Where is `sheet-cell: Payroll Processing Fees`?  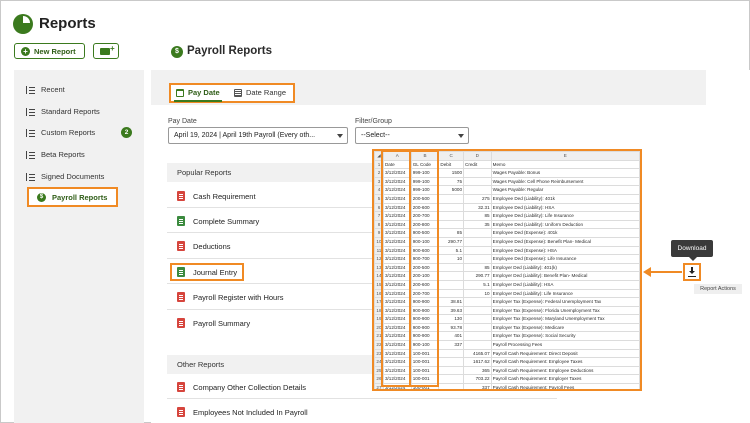 sheet-cell: Payroll Processing Fees is located at coordinates (565, 345).